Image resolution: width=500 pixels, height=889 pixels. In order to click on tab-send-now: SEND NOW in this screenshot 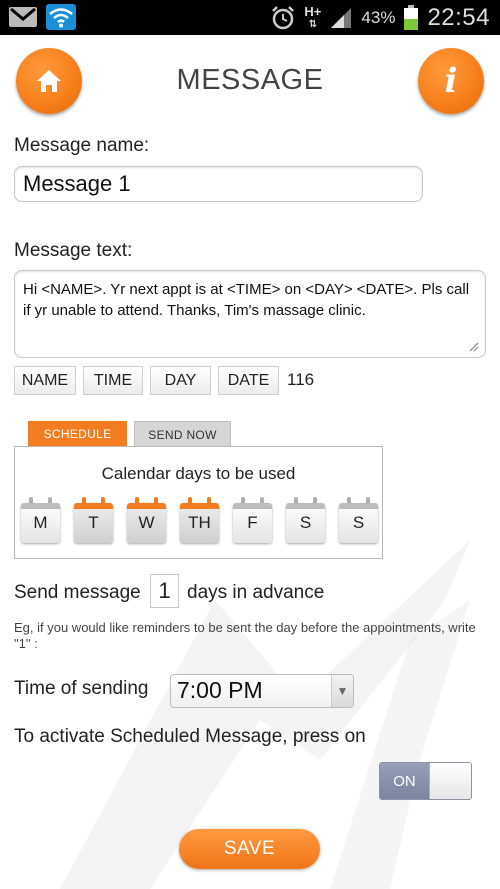, I will do `click(182, 434)`.